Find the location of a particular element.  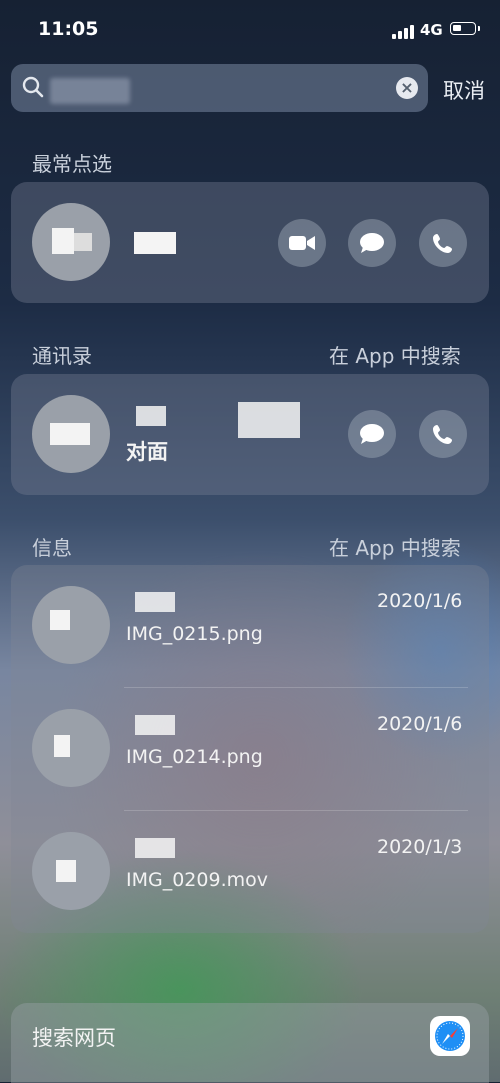

section-title-messages: 信息 is located at coordinates (52, 548).